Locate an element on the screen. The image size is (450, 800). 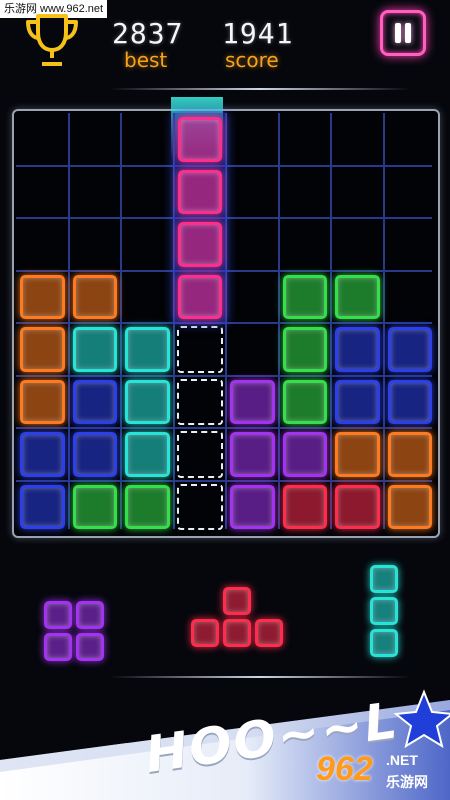
tray-piece-i3 is located at coordinates (386, 613).